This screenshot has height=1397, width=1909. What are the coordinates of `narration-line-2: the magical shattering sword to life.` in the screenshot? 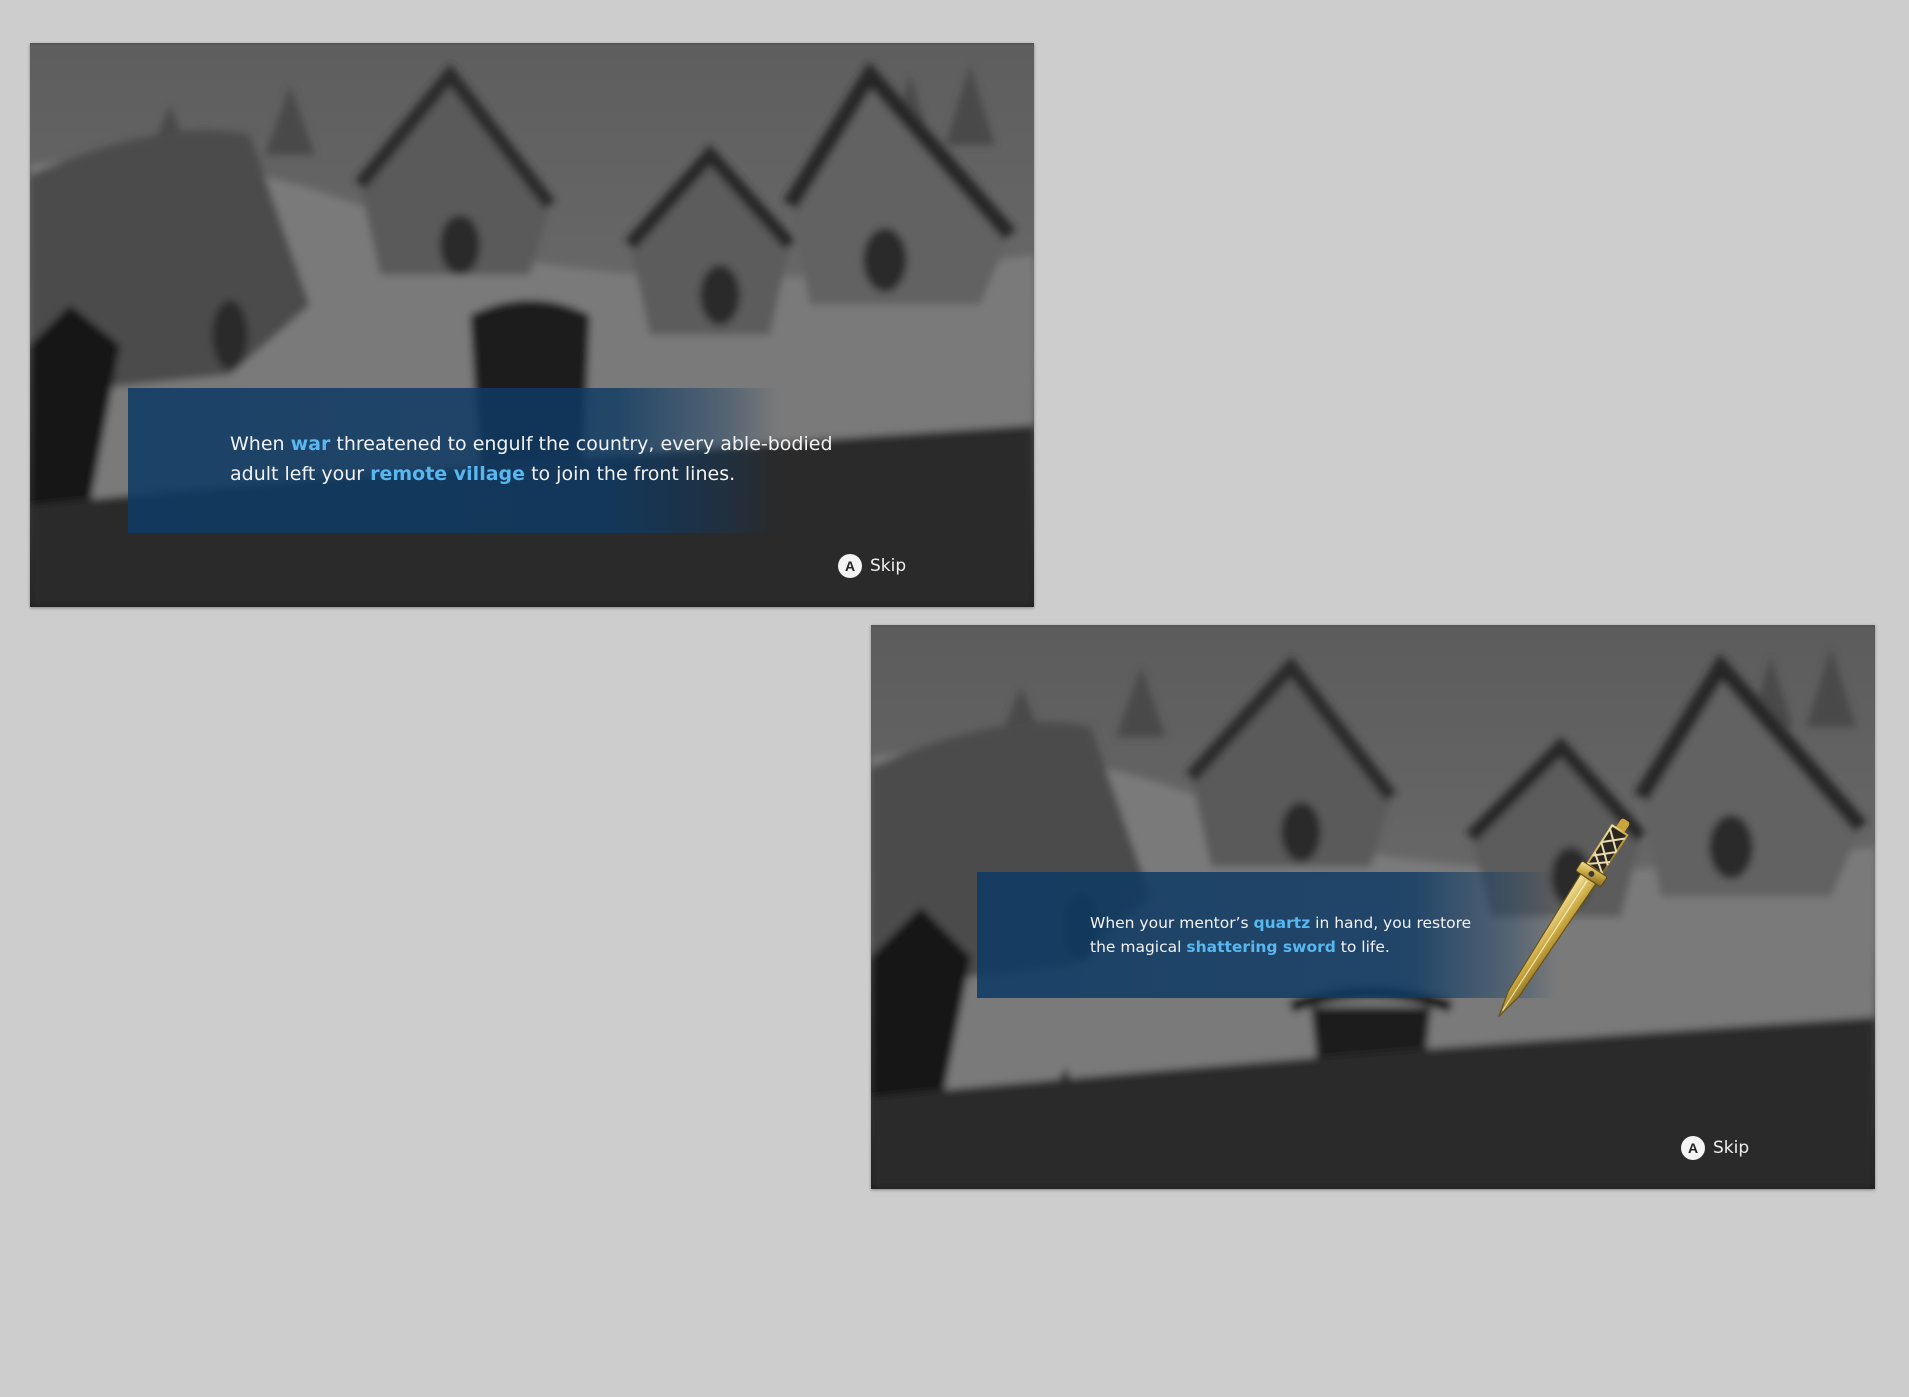 It's located at (1240, 947).